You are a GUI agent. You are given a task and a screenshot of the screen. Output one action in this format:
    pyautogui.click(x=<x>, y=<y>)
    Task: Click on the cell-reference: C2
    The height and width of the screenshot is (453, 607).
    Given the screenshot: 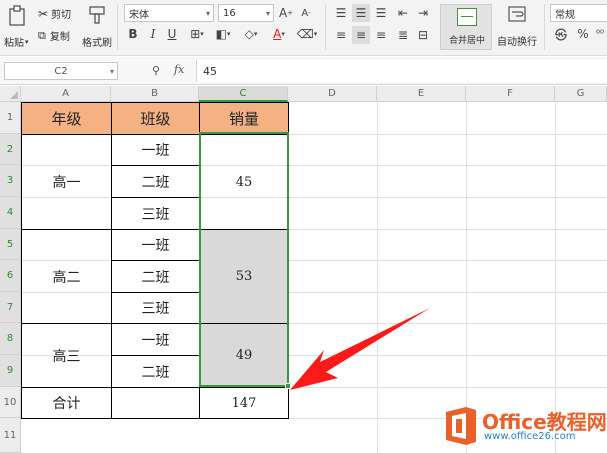 What is the action you would take?
    pyautogui.click(x=61, y=71)
    